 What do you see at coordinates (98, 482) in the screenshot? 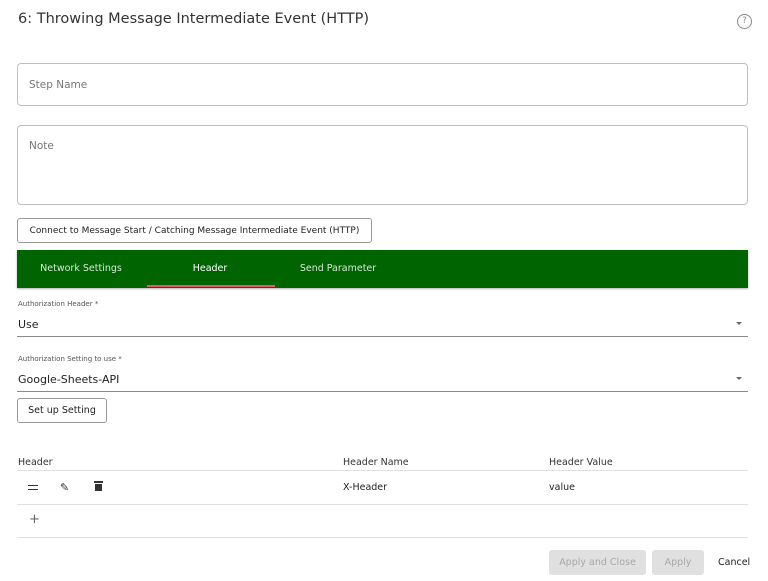
I see `trash-lid` at bounding box center [98, 482].